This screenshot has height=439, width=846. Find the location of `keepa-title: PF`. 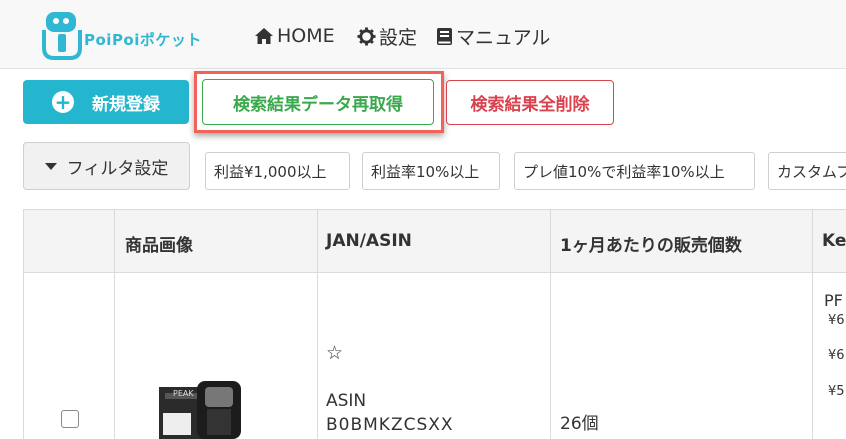

keepa-title: PF is located at coordinates (833, 300).